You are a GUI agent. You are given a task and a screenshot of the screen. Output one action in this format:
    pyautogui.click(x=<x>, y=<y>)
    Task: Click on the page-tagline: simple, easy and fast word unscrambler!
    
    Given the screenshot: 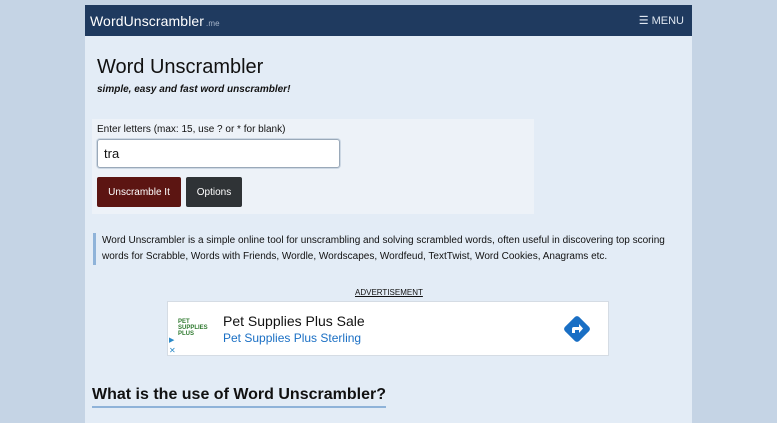 What is the action you would take?
    pyautogui.click(x=194, y=89)
    